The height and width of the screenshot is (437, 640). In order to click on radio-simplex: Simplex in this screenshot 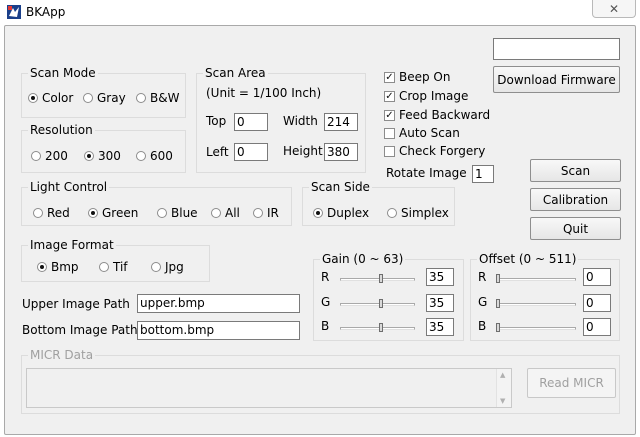, I will do `click(418, 213)`.